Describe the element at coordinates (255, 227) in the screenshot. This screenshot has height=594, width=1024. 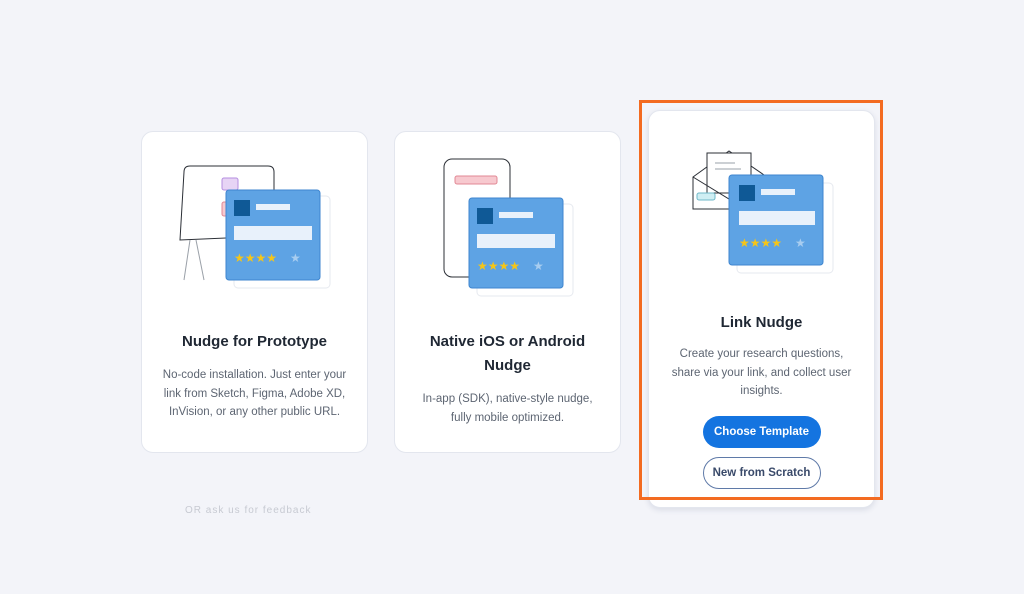
I see `prototype-illustration-icon: ★★★★ ★` at that location.